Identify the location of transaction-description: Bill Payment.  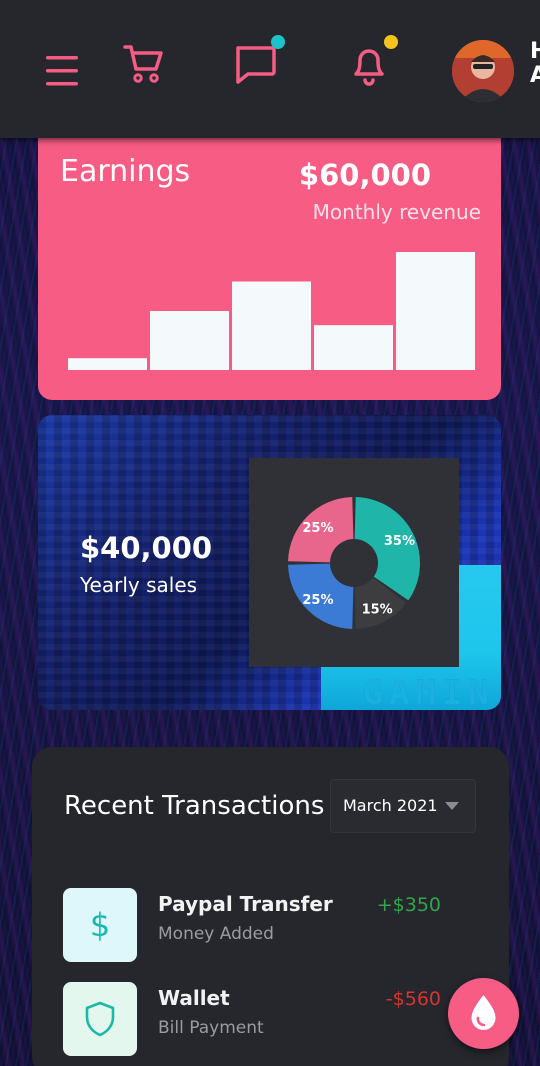
(211, 1028).